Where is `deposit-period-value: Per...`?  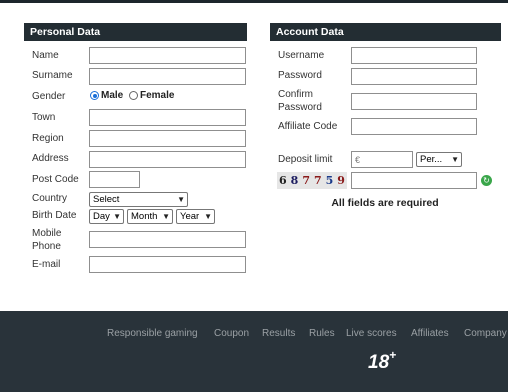
deposit-period-value: Per... is located at coordinates (431, 159).